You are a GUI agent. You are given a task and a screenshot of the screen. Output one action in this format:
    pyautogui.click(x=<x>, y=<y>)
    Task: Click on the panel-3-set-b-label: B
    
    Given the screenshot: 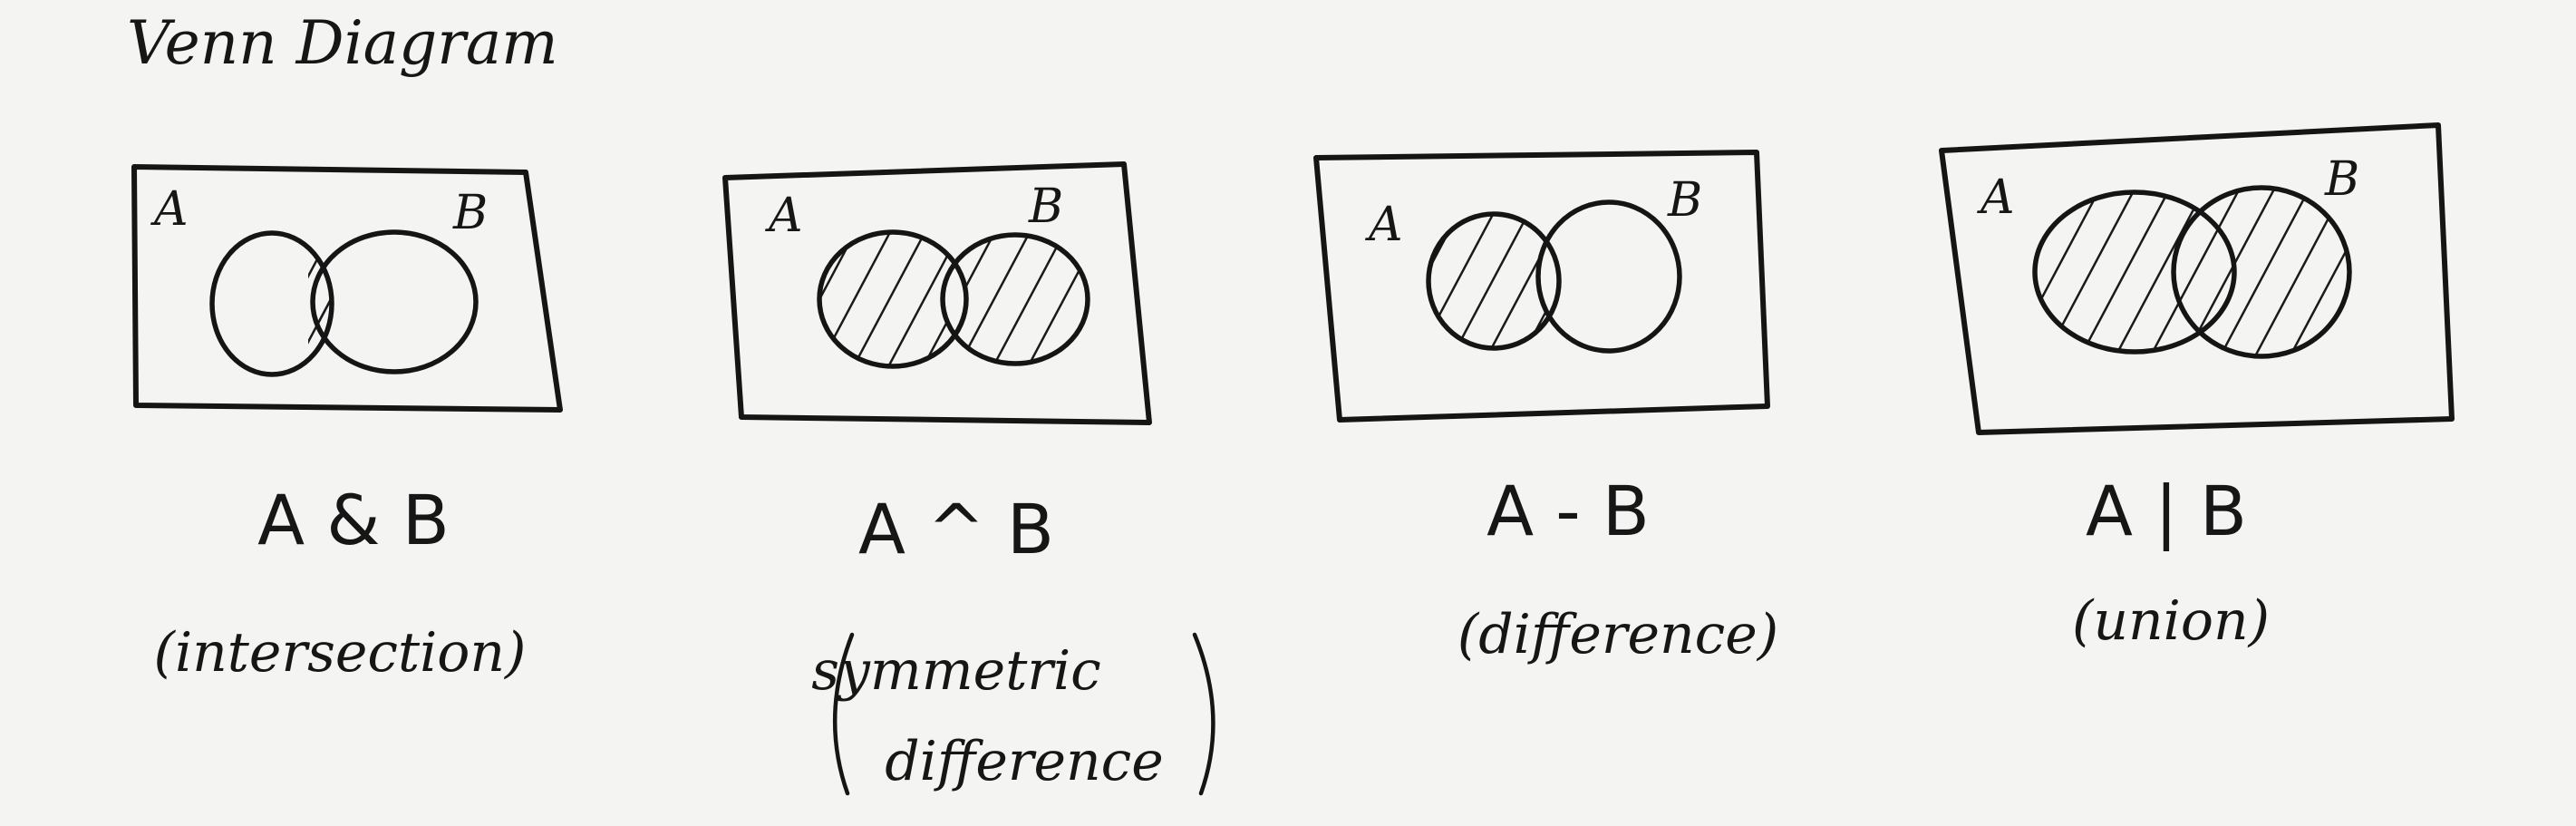 What is the action you would take?
    pyautogui.click(x=1684, y=200)
    